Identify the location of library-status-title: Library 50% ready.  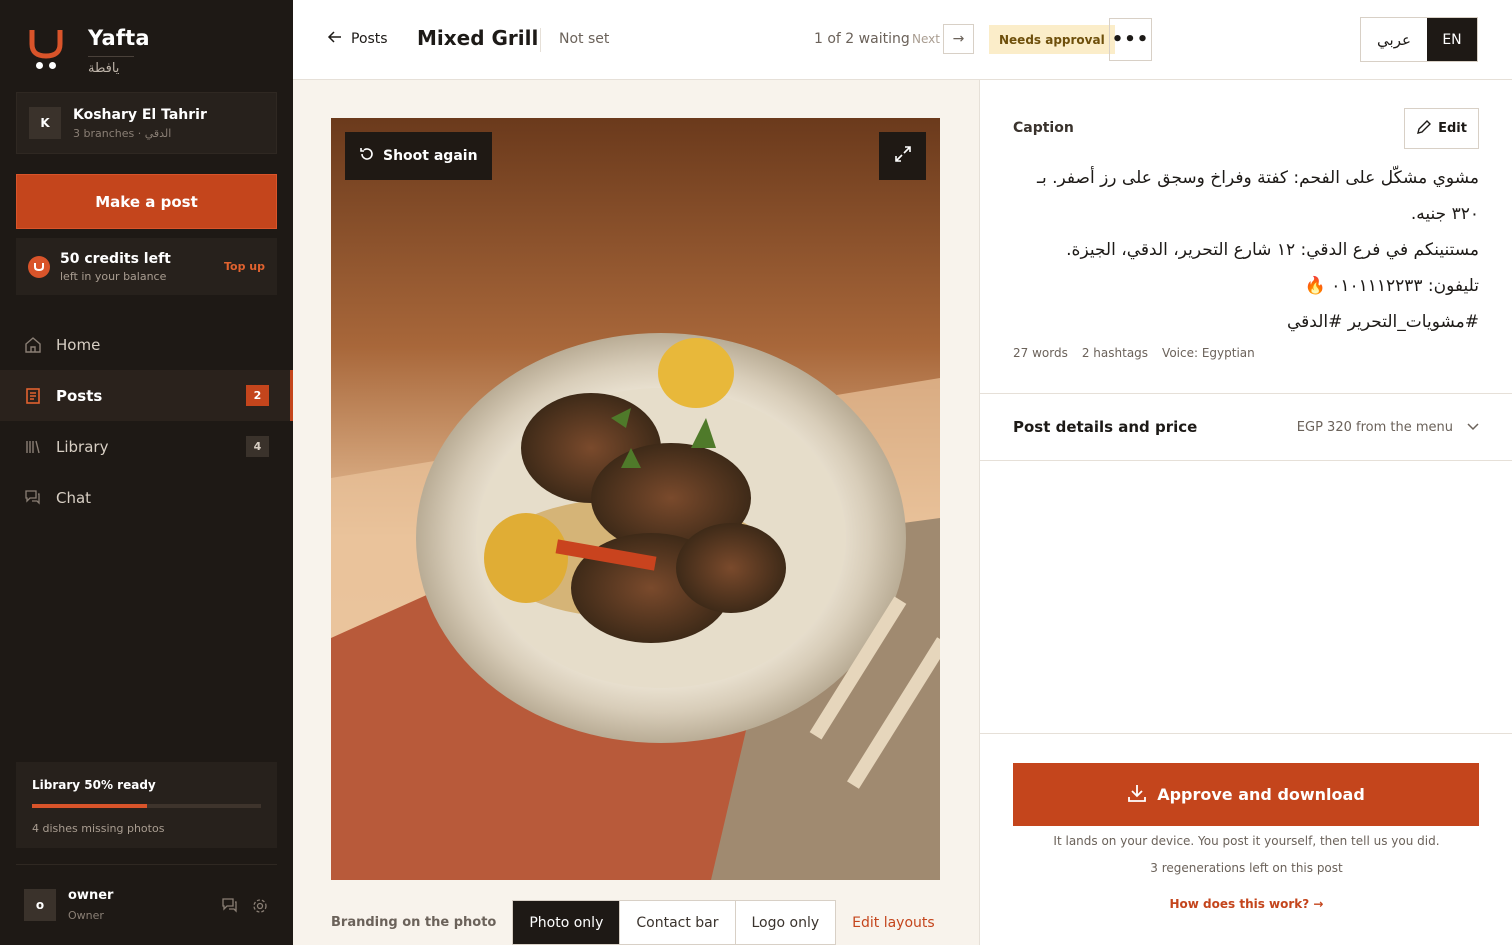
(94, 785).